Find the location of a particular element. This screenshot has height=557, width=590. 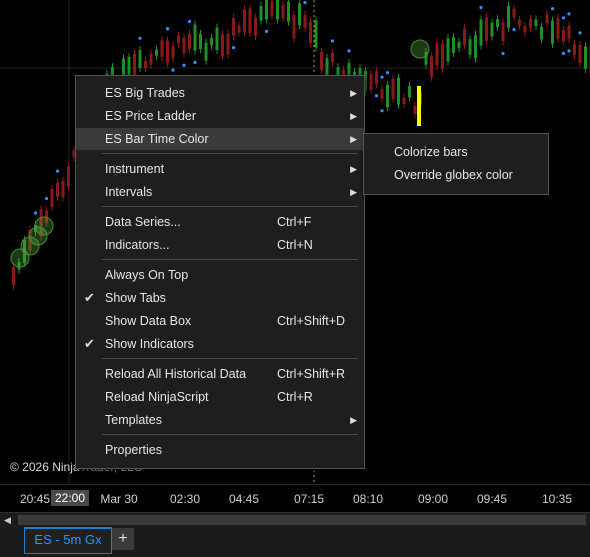

menu-item-es-big-trades: ES Big Trades ▶ is located at coordinates (220, 93).